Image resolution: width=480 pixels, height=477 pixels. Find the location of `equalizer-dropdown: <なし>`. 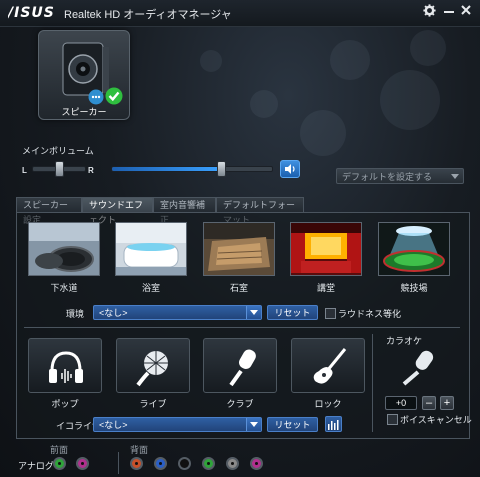

equalizer-dropdown: <なし> is located at coordinates (177, 424).